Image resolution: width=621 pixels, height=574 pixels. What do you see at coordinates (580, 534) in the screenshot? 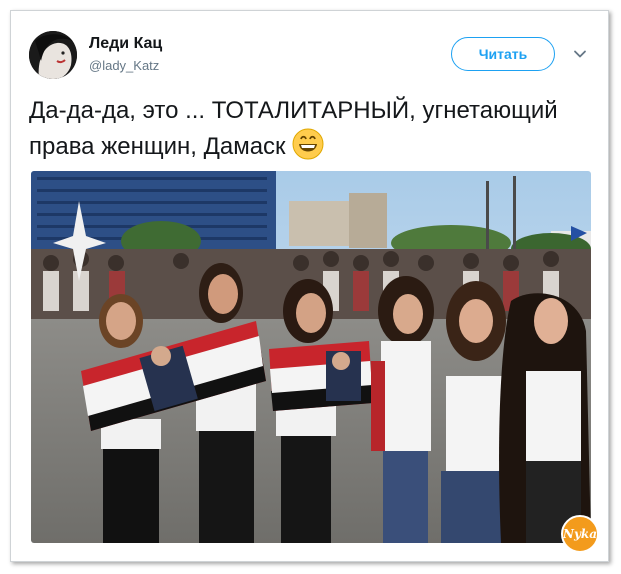
I see `watermark-logo: Nyka` at bounding box center [580, 534].